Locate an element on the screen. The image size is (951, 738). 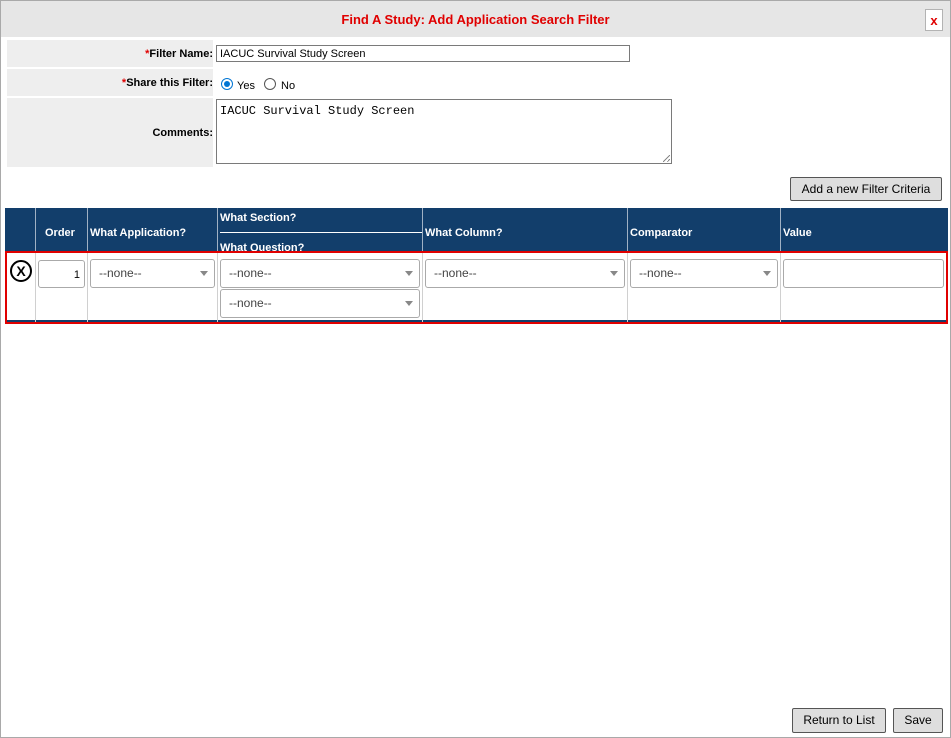
add-filter-criteria-button: Add a new Filter Criteria is located at coordinates (866, 189).